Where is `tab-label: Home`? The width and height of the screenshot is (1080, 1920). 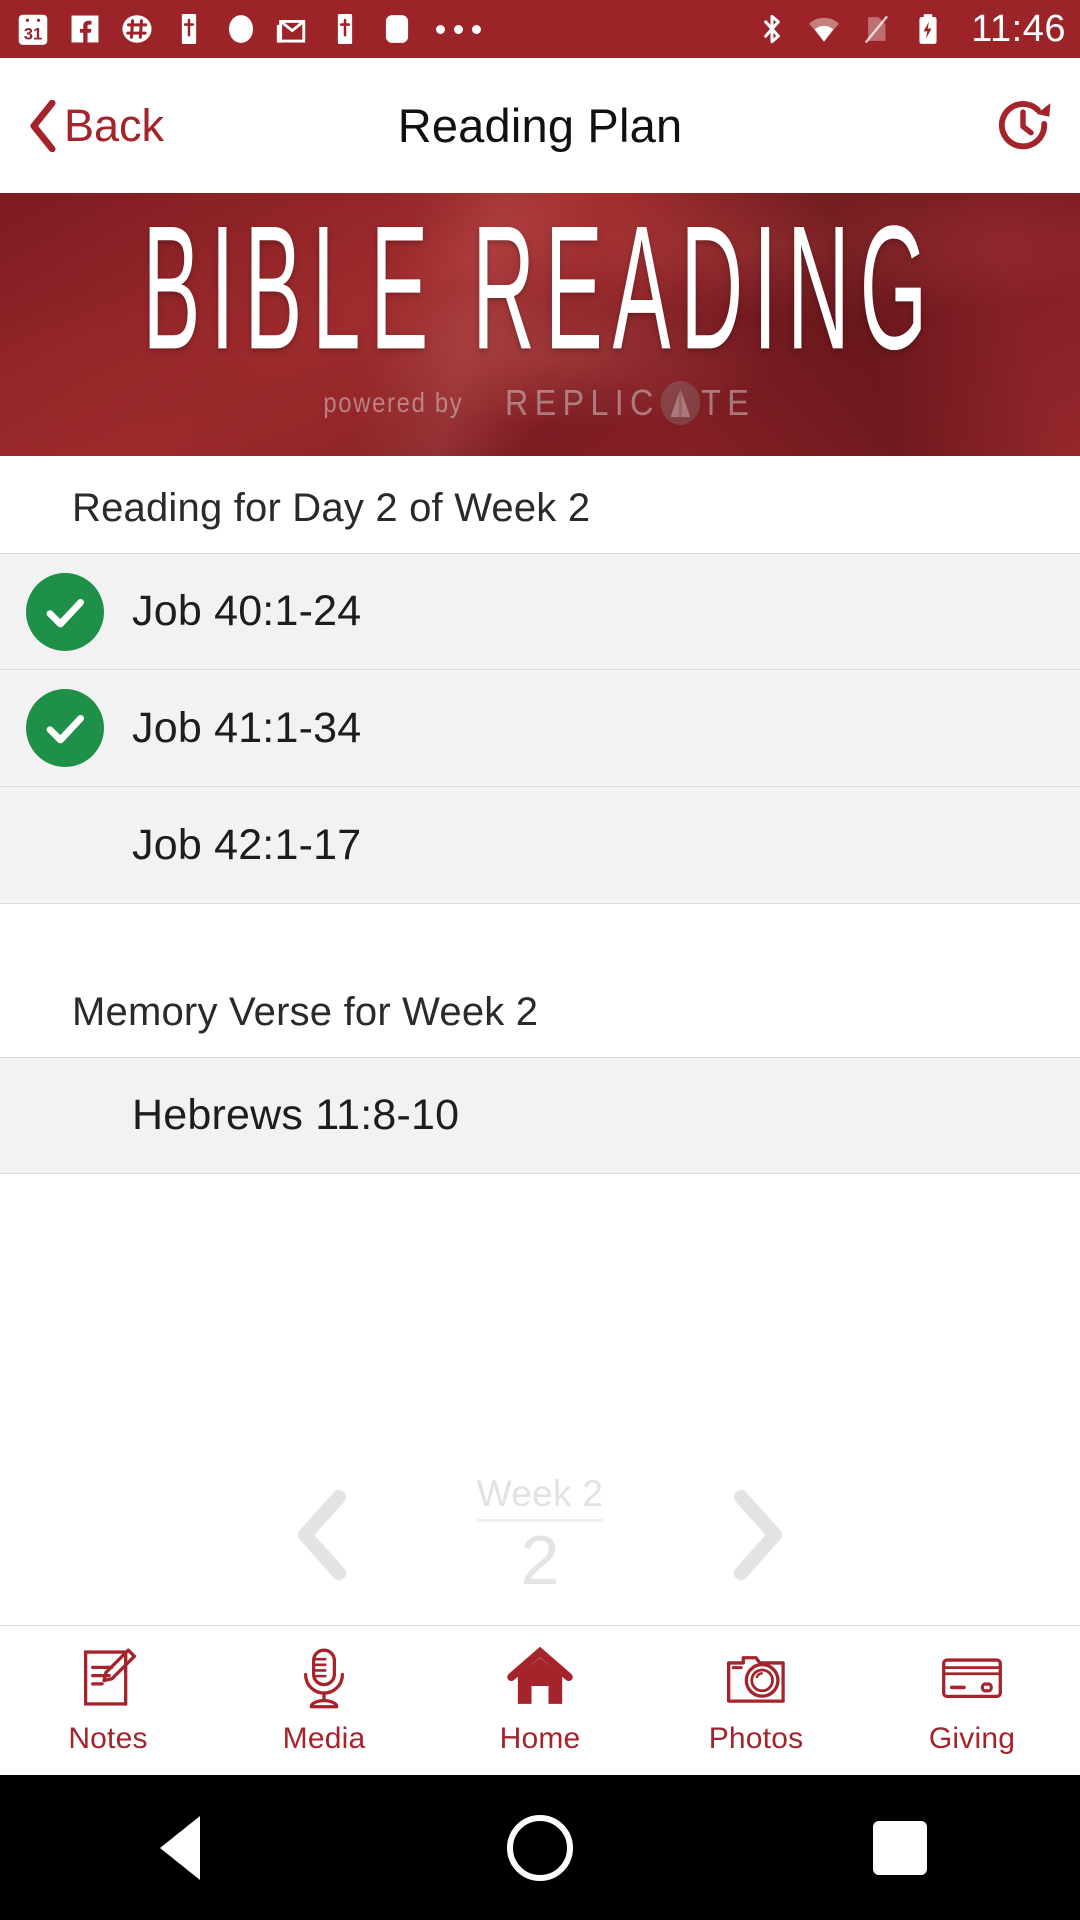
tab-label: Home is located at coordinates (540, 1738).